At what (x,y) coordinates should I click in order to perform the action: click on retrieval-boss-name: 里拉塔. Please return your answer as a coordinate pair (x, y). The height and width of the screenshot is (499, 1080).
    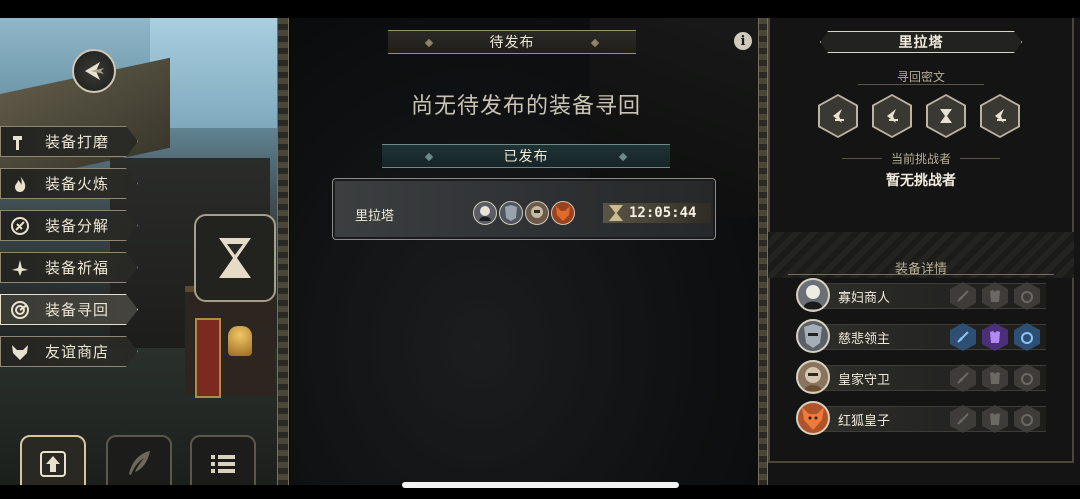
    Looking at the image, I should click on (375, 216).